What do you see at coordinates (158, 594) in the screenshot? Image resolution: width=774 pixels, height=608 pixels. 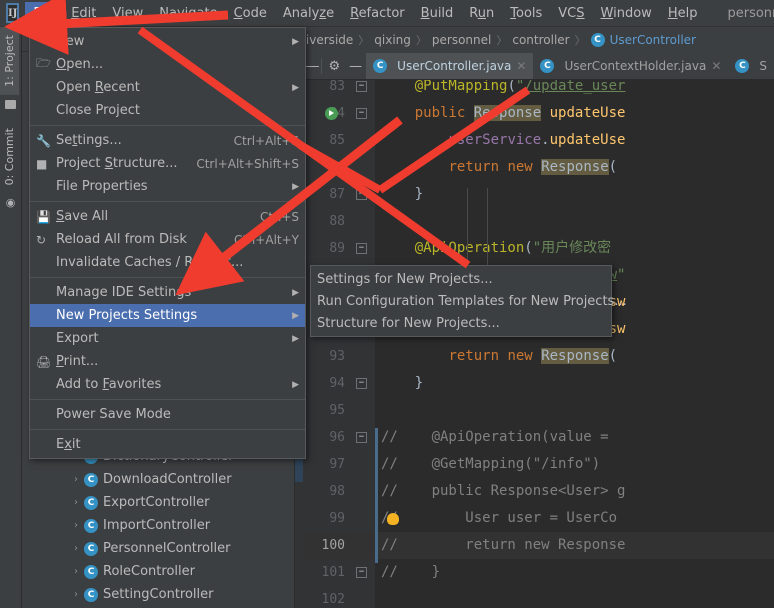 I see `tree-item-settingcontroller: › C SettingController` at bounding box center [158, 594].